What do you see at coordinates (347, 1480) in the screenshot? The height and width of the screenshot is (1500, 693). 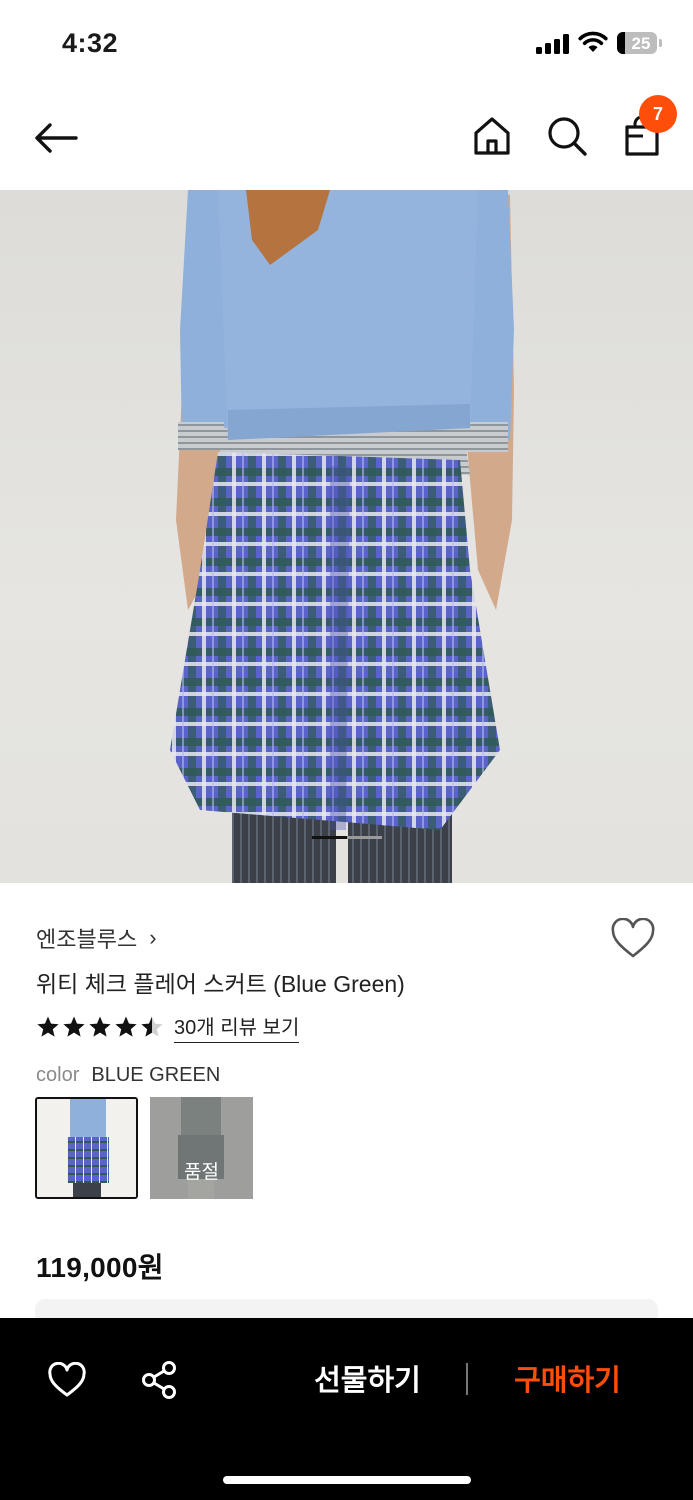 I see `home-indicator` at bounding box center [347, 1480].